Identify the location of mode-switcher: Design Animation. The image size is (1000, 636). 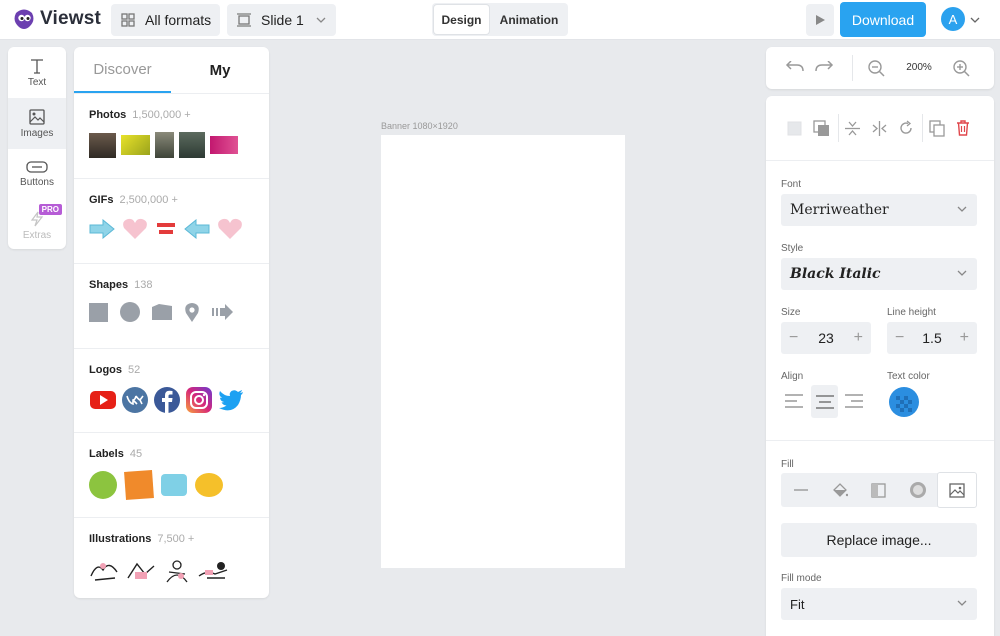
(500, 19).